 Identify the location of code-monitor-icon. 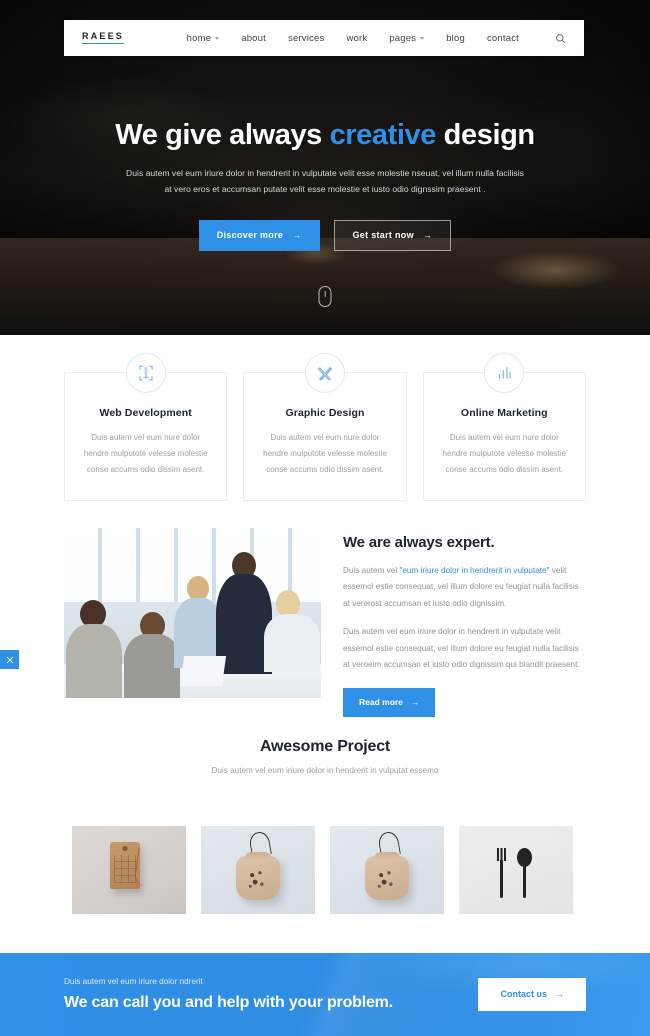
(145, 373).